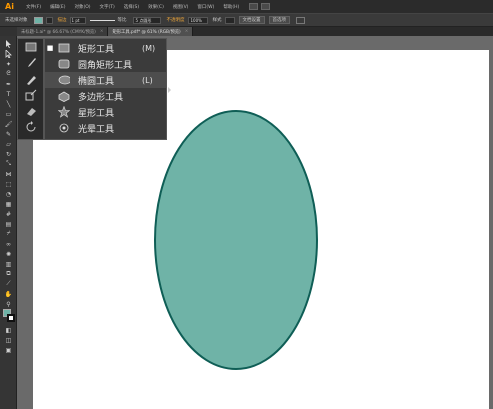 The width and height of the screenshot is (493, 409). I want to click on stroke-profile-label: 等比, so click(122, 20).